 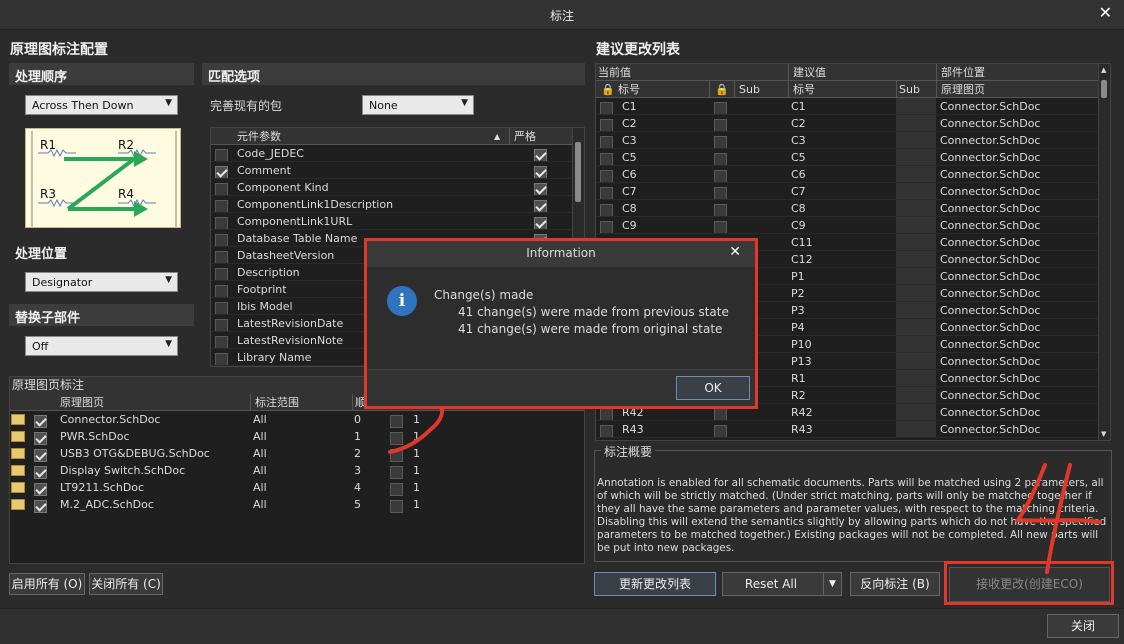 I want to click on change-row: C7 C7 Connector.SchDoc, so click(x=853, y=191).